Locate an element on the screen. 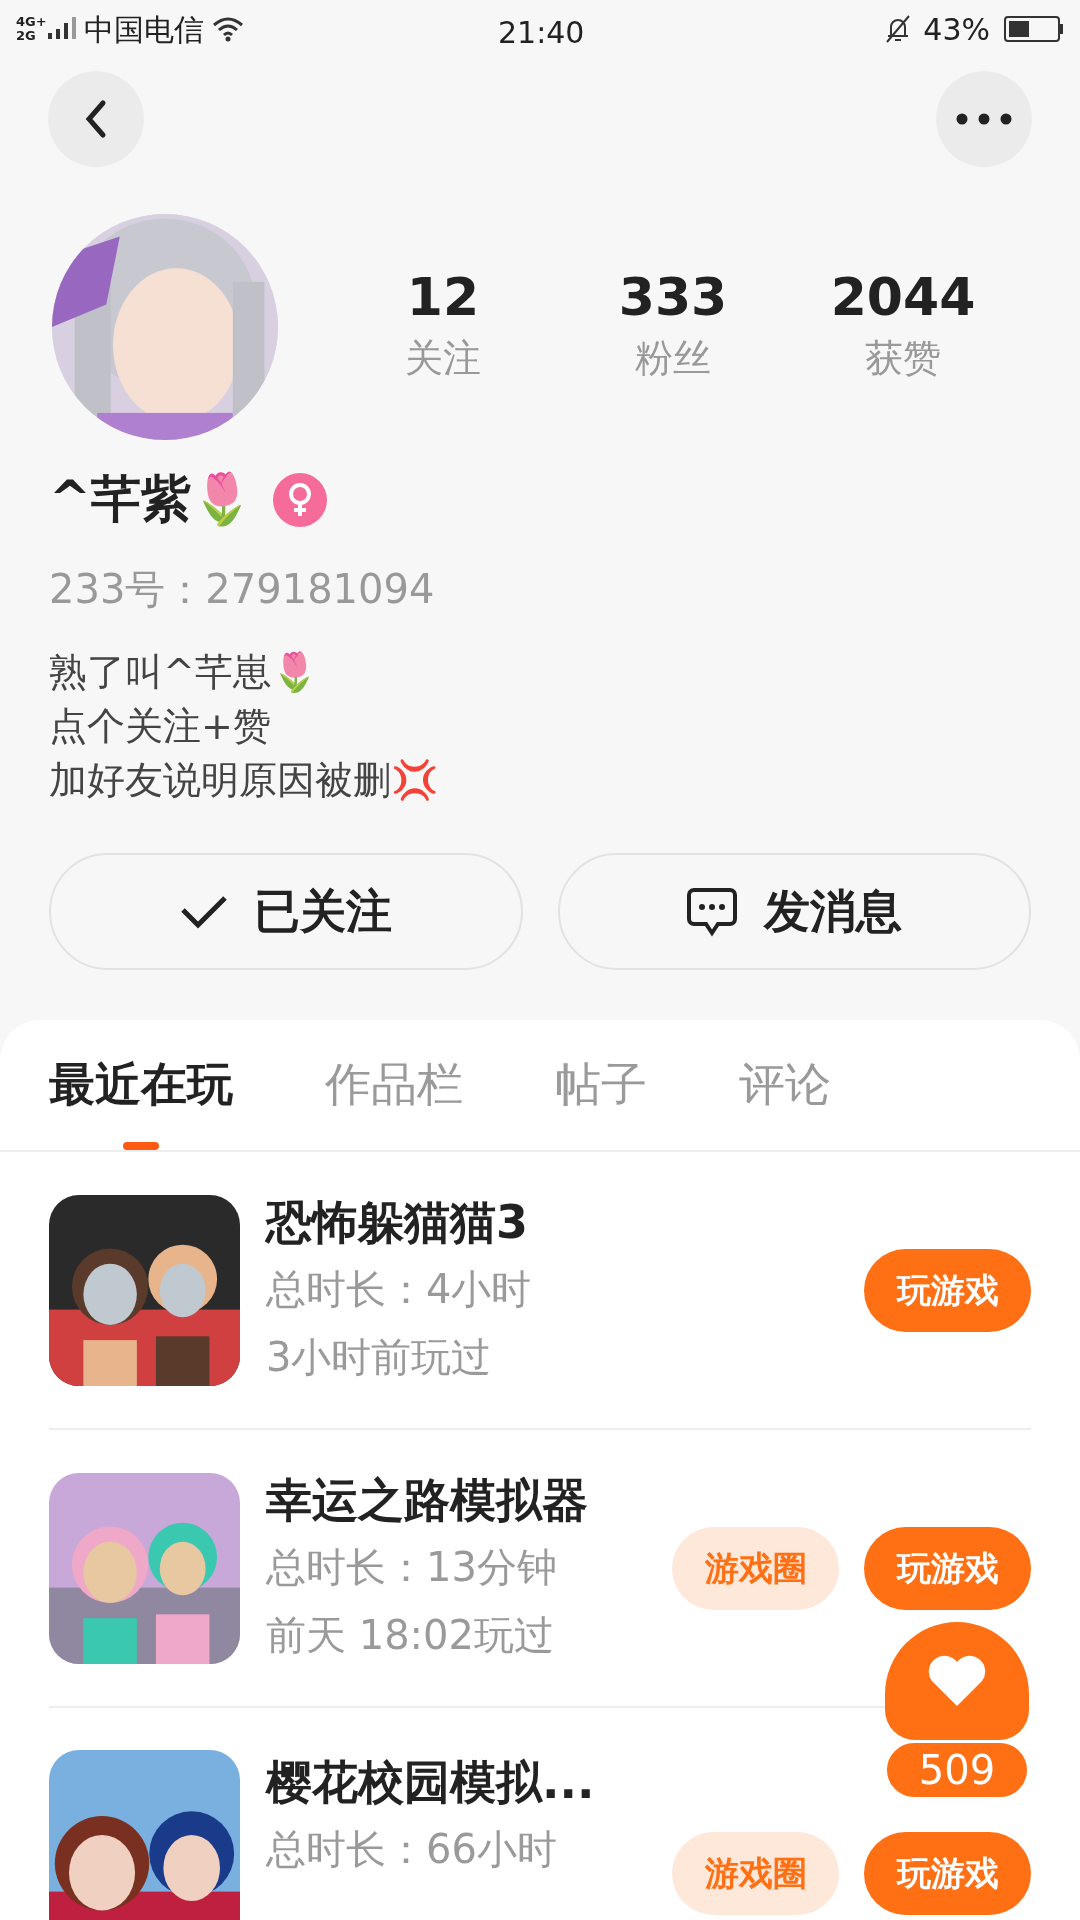 This screenshot has width=1080, height=1920. carrier-name: 中国电信 is located at coordinates (144, 29).